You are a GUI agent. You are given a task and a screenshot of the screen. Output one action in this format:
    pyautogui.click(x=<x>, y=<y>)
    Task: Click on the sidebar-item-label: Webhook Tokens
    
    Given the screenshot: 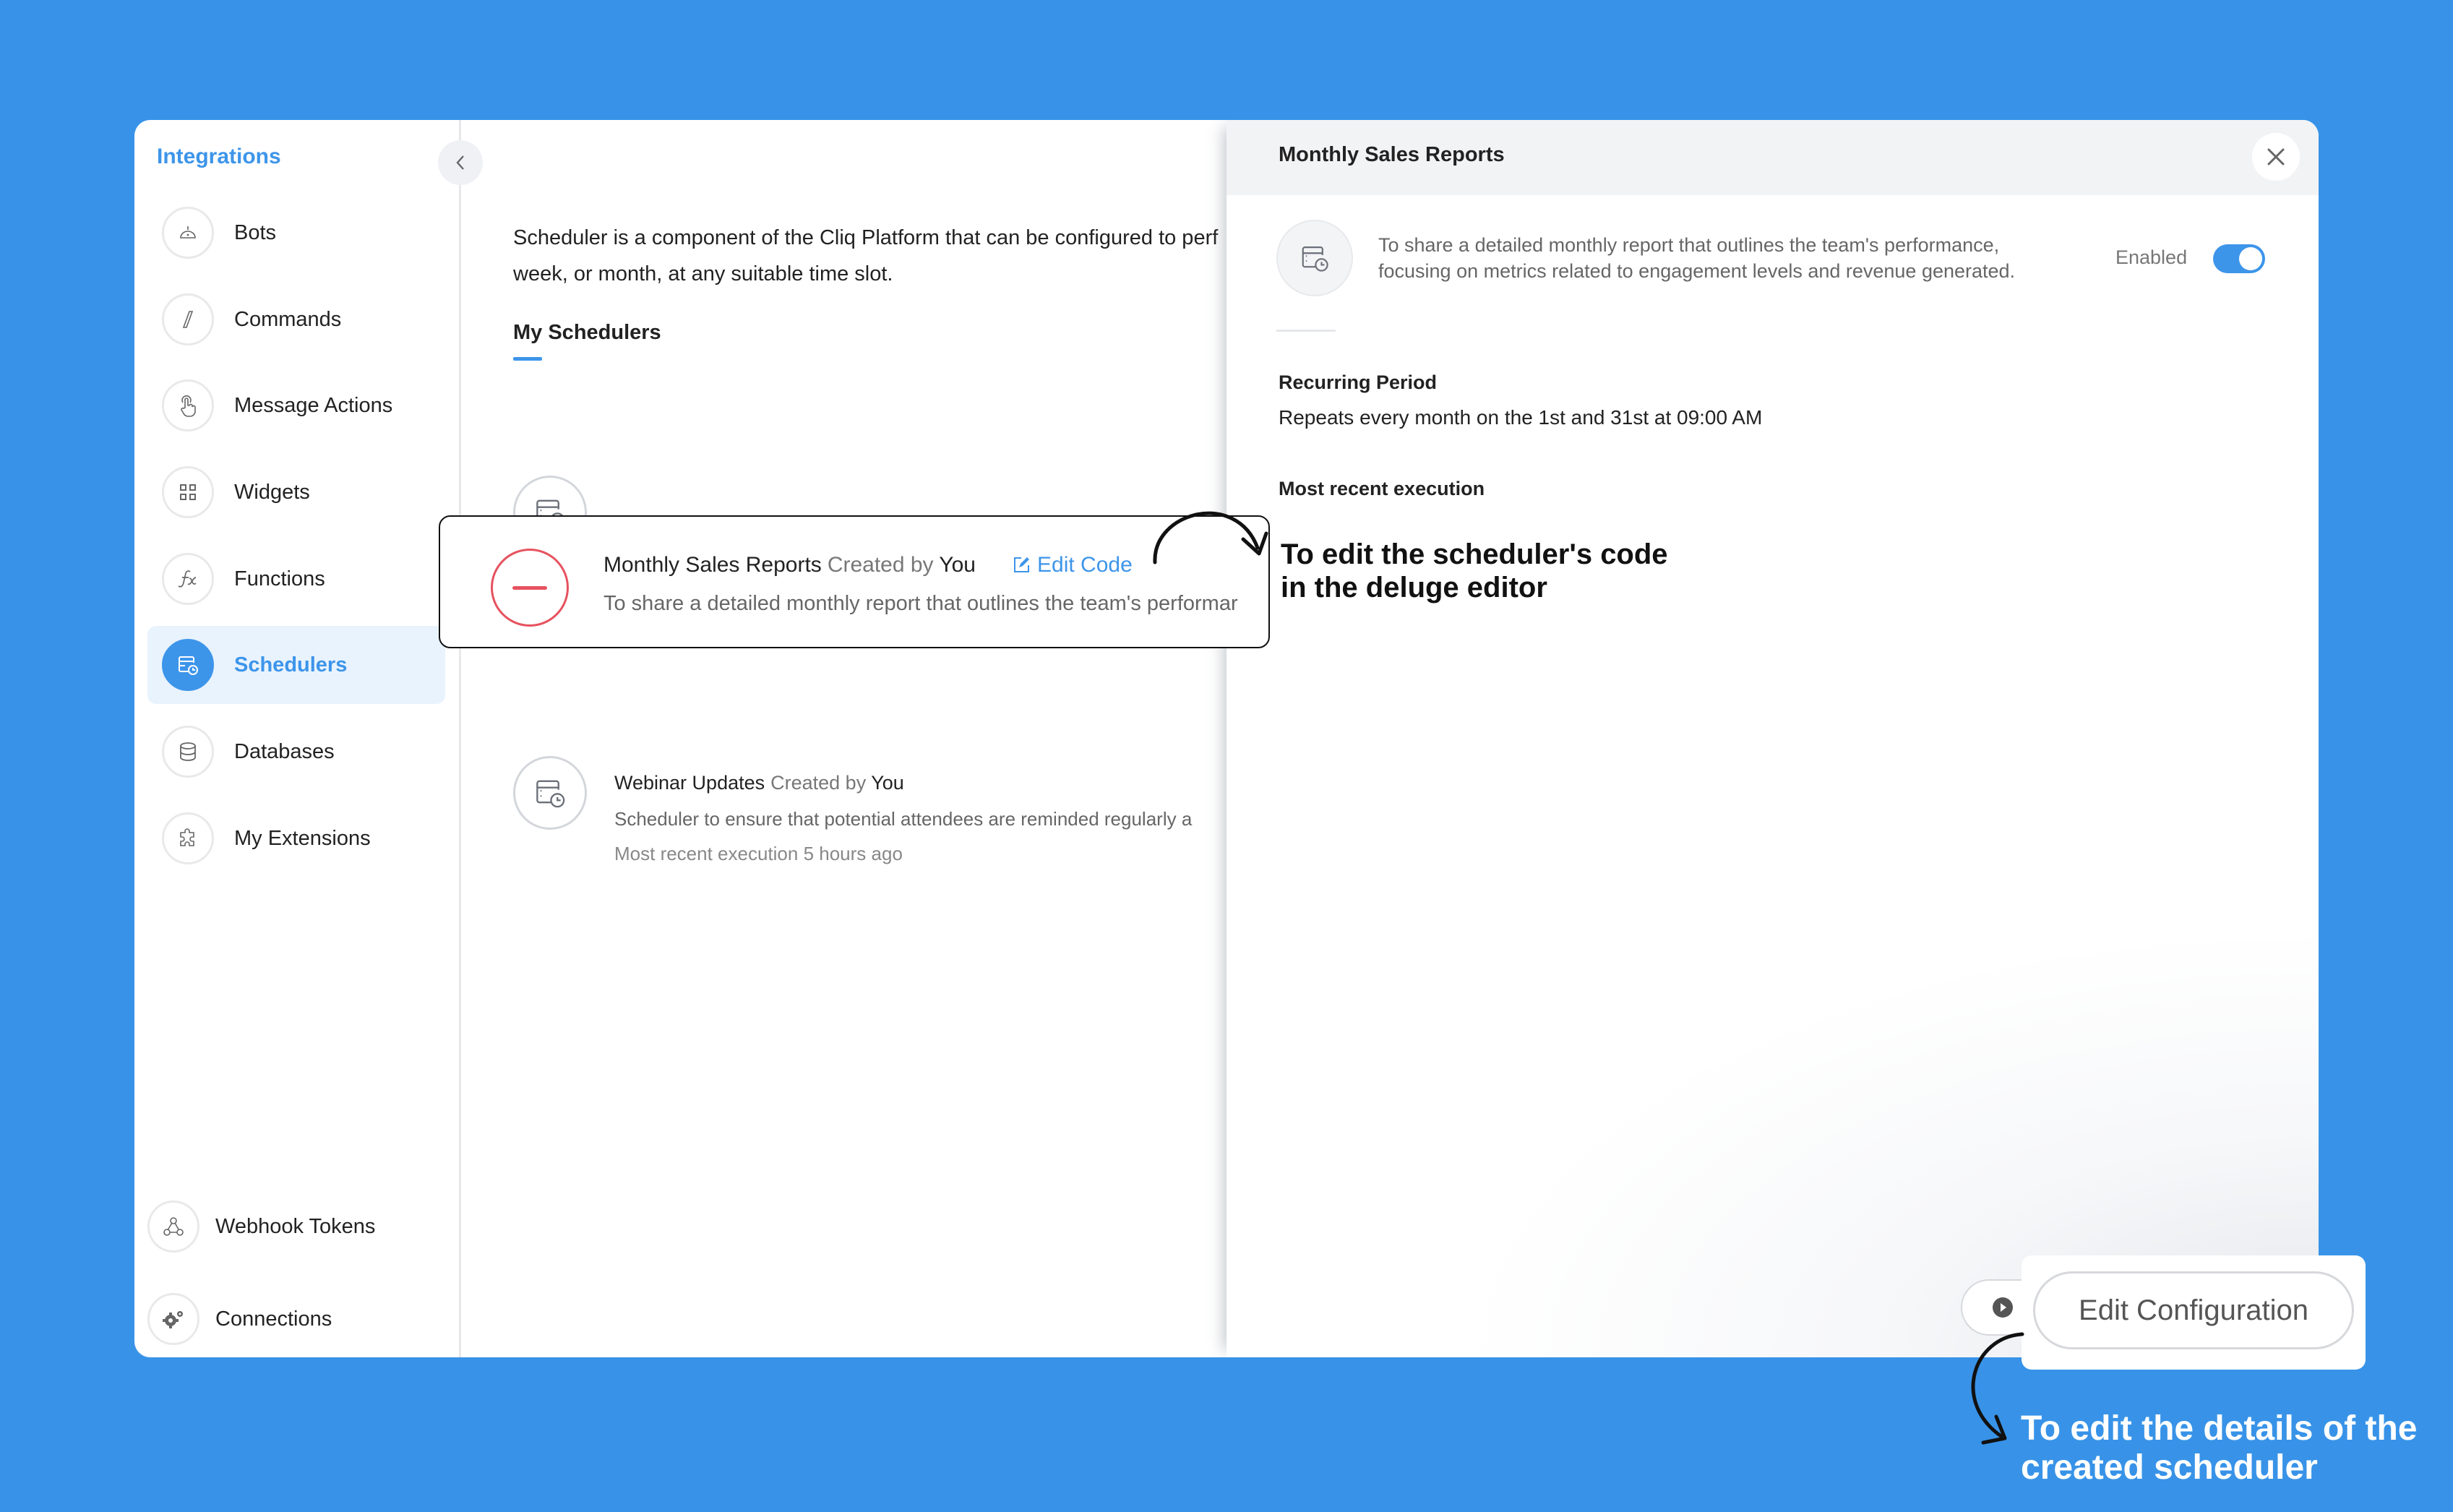 What is the action you would take?
    pyautogui.click(x=295, y=1226)
    